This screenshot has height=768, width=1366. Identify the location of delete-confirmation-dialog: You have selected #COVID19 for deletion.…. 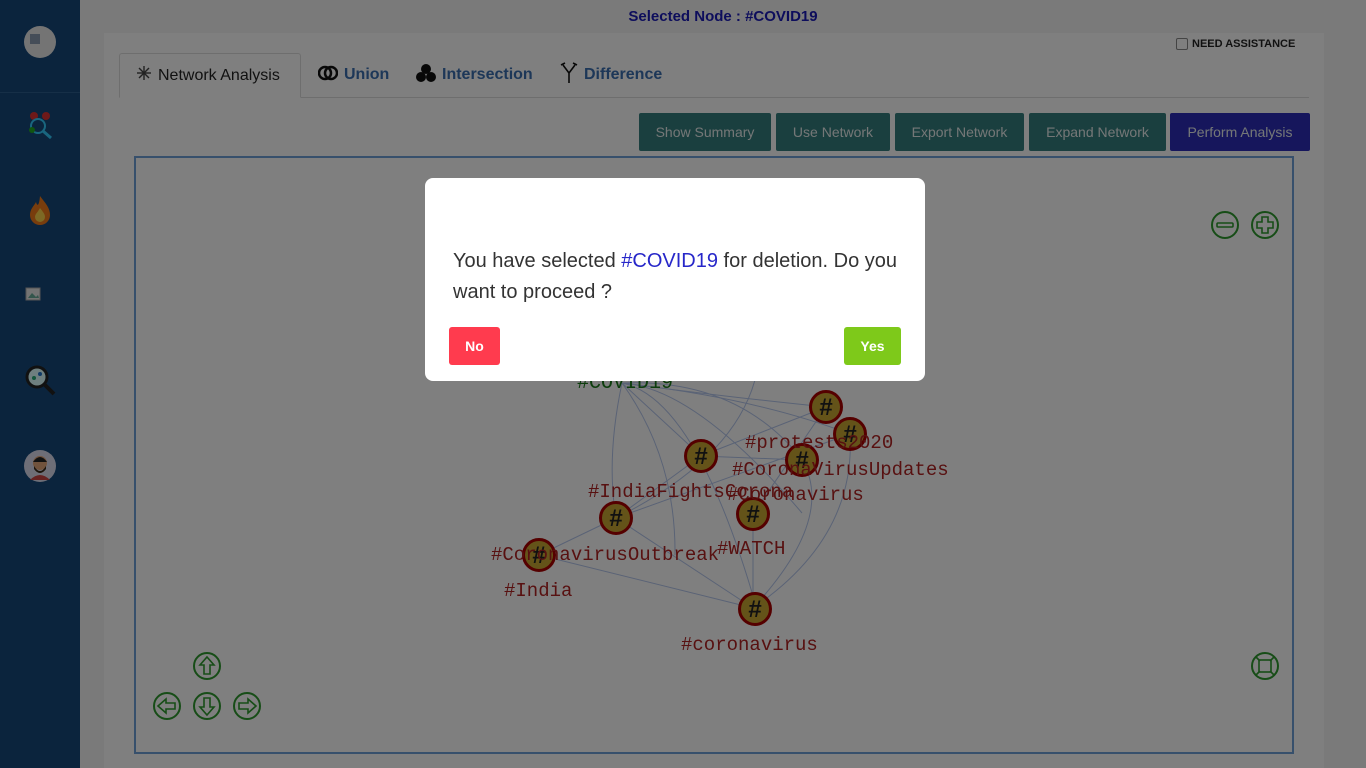
(675, 279).